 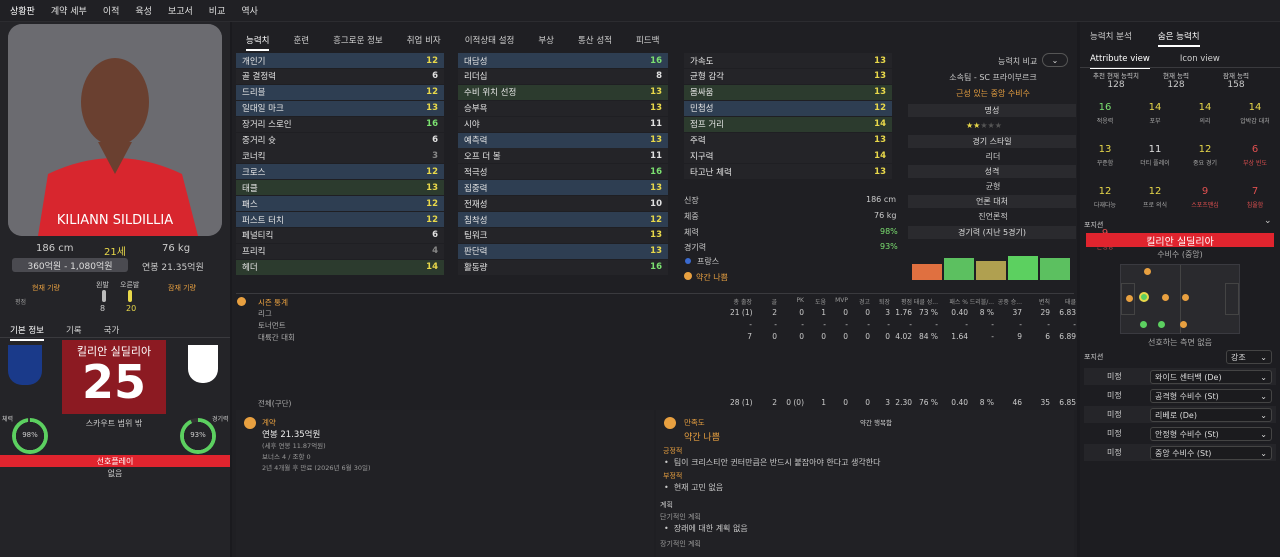 I want to click on attribute-row: 수비 위치 선정 13, so click(x=563, y=92).